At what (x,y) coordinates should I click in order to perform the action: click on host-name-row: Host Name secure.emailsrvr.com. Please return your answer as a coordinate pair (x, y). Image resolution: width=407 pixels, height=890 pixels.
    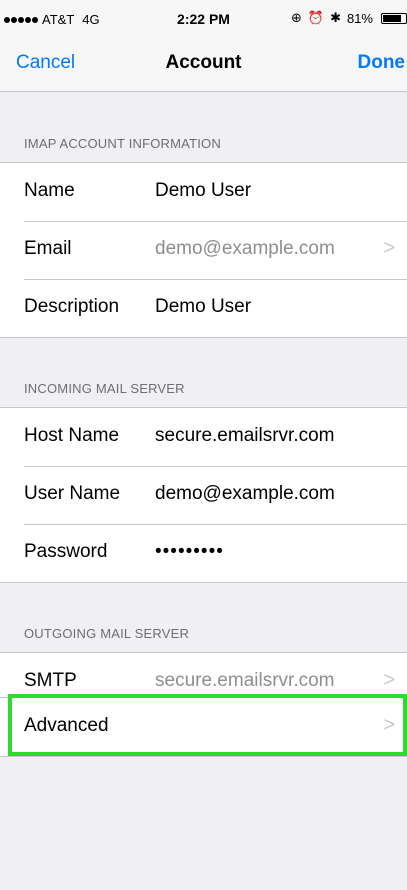
    Looking at the image, I should click on (203, 437).